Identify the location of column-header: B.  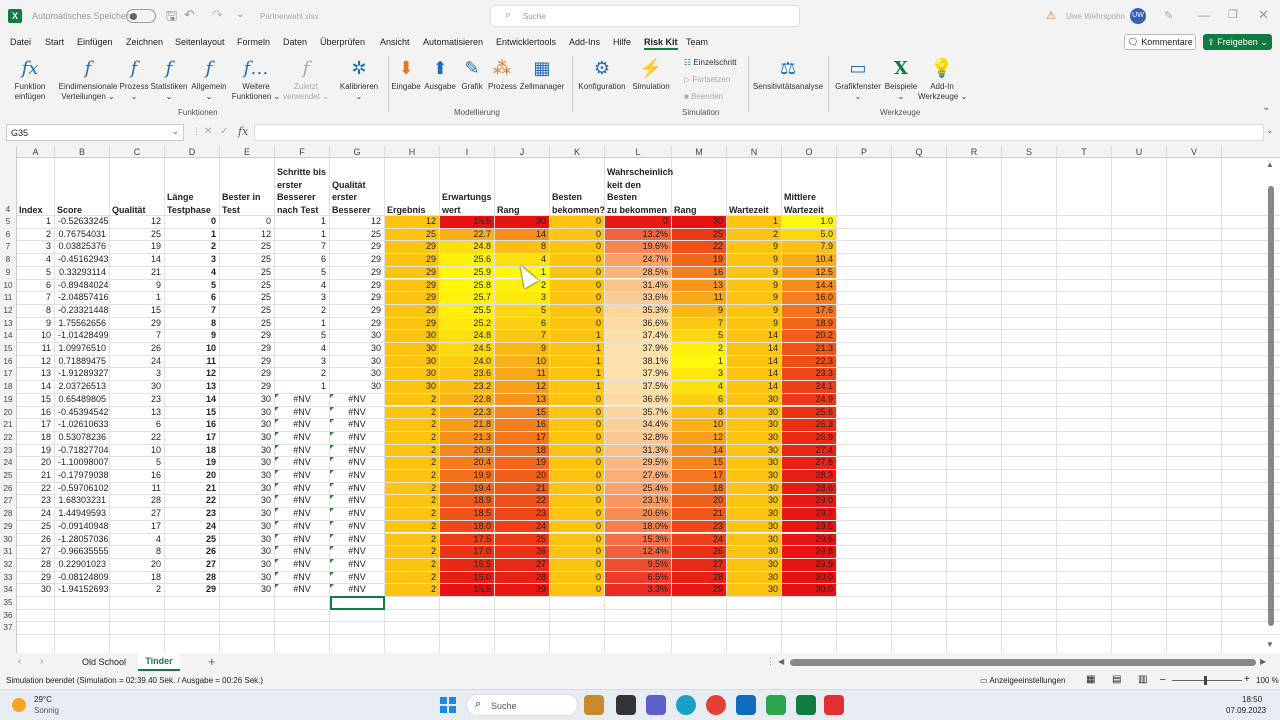
(82, 152).